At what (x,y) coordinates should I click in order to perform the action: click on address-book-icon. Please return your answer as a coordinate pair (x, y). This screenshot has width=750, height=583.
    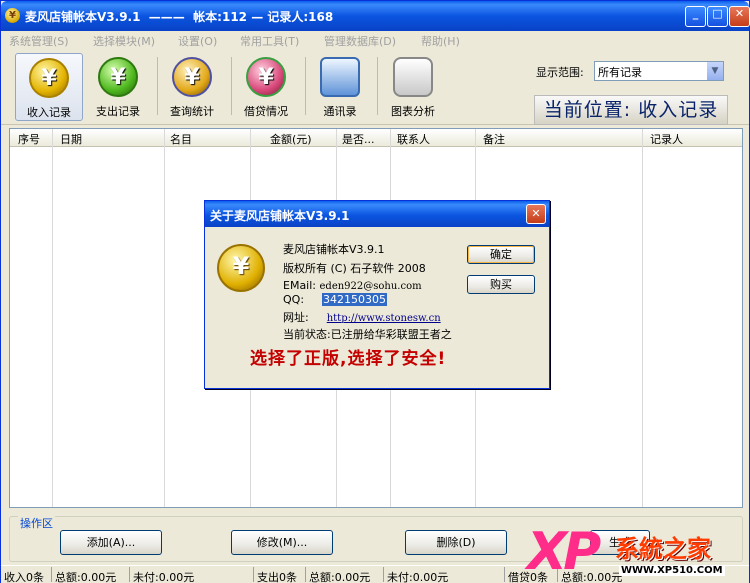
    Looking at the image, I should click on (340, 77).